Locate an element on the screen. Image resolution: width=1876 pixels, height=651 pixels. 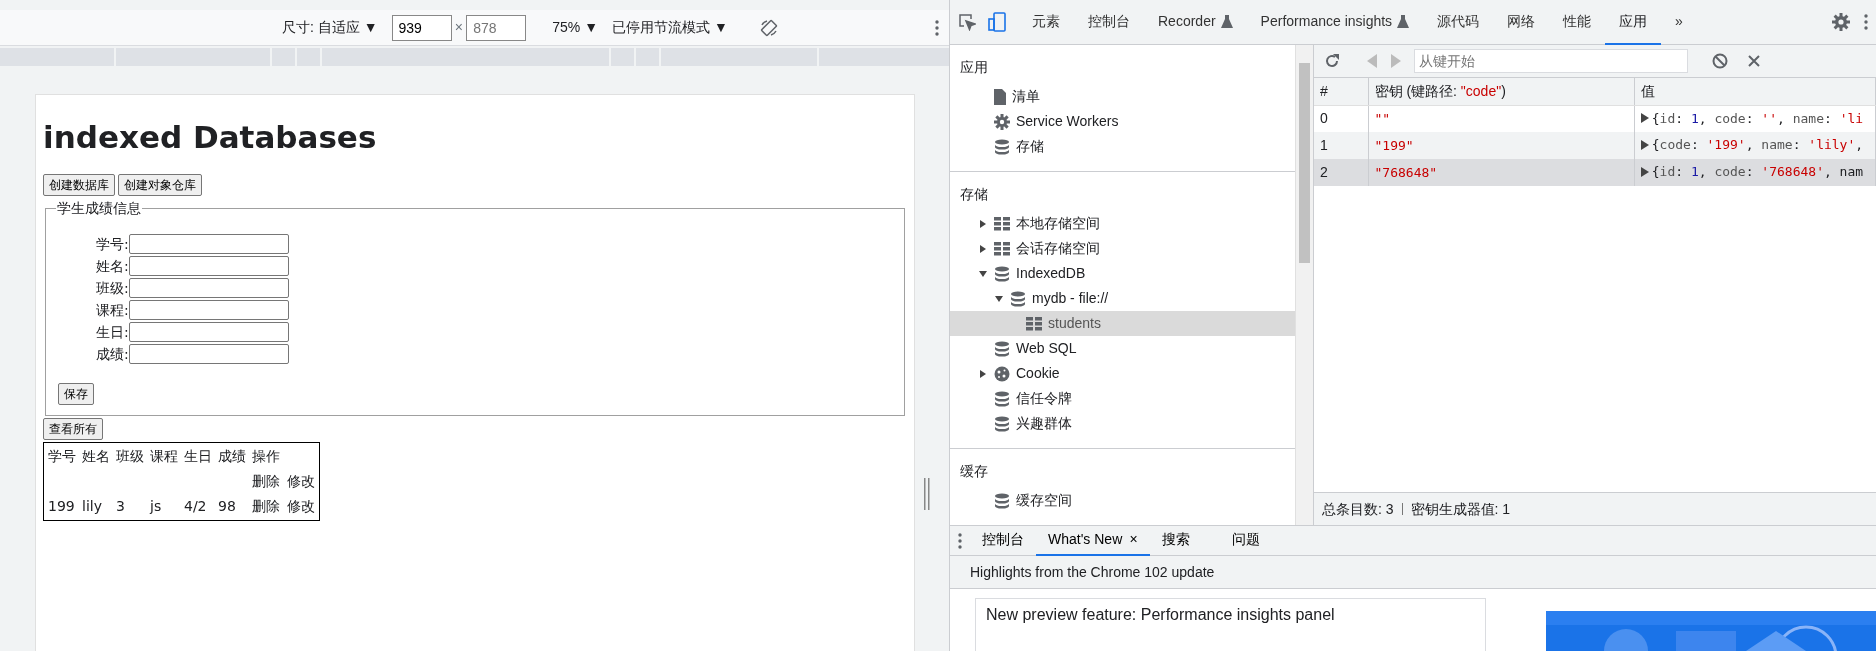
column-header: 生日 is located at coordinates (198, 457).